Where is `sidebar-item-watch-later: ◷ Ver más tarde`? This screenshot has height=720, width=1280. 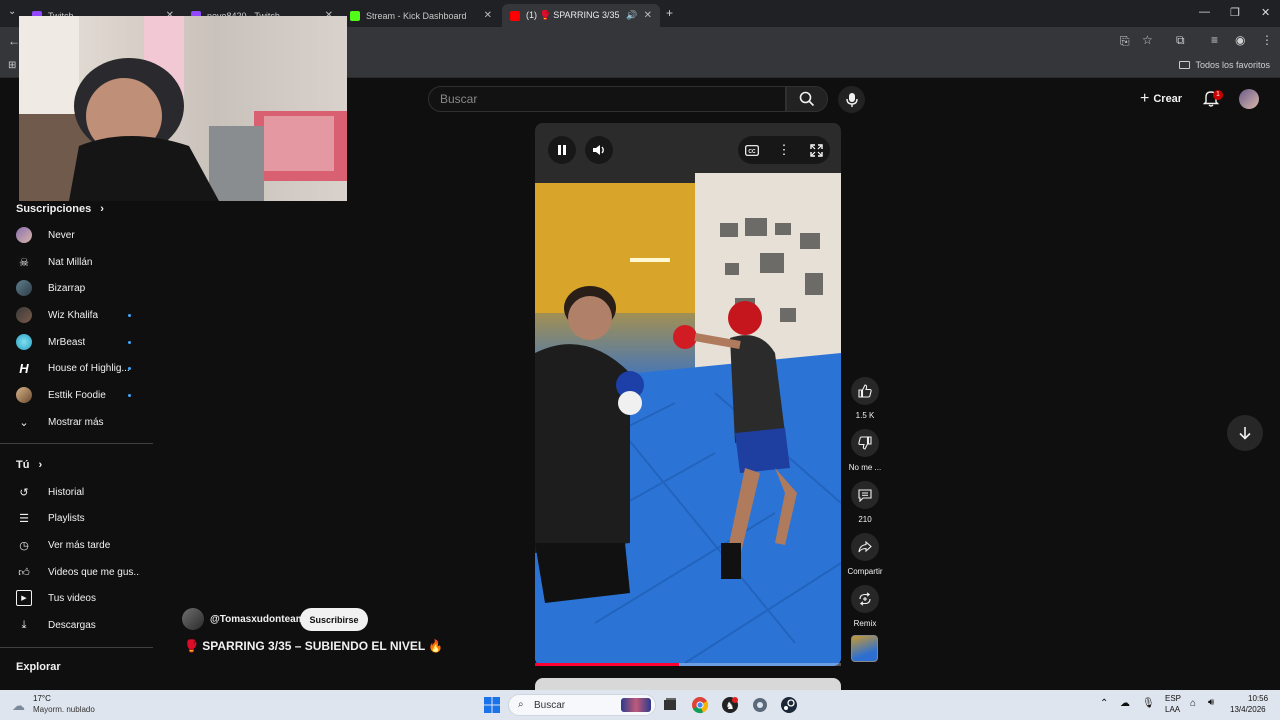 sidebar-item-watch-later: ◷ Ver más tarde is located at coordinates (78, 545).